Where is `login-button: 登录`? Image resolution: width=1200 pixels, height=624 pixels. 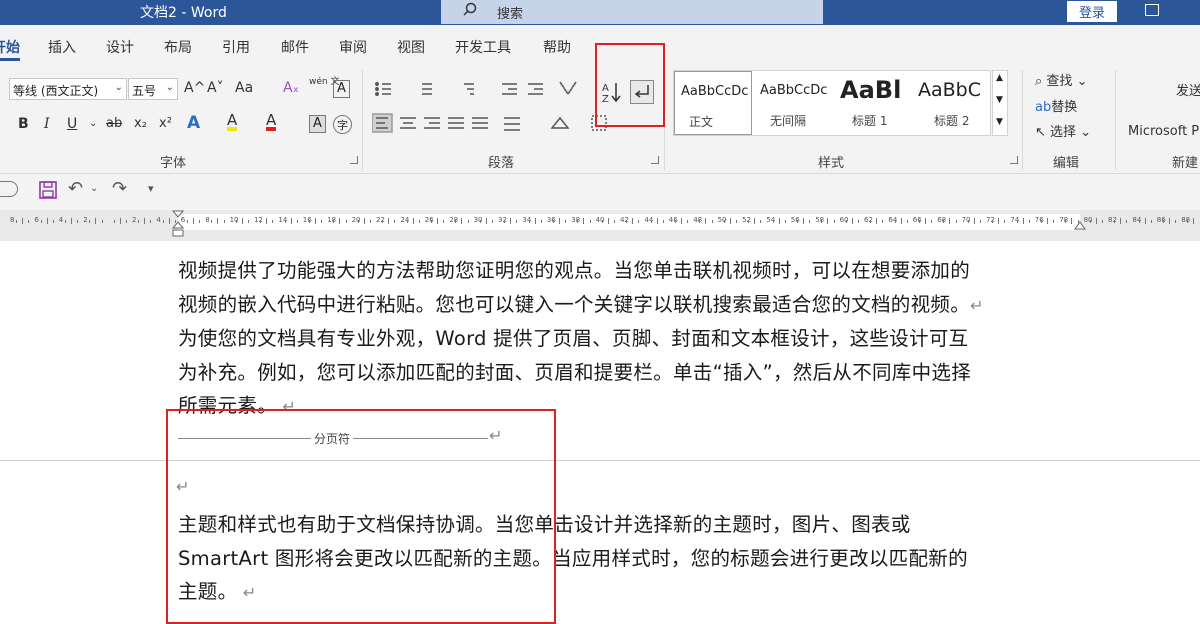
login-button: 登录 is located at coordinates (1092, 11).